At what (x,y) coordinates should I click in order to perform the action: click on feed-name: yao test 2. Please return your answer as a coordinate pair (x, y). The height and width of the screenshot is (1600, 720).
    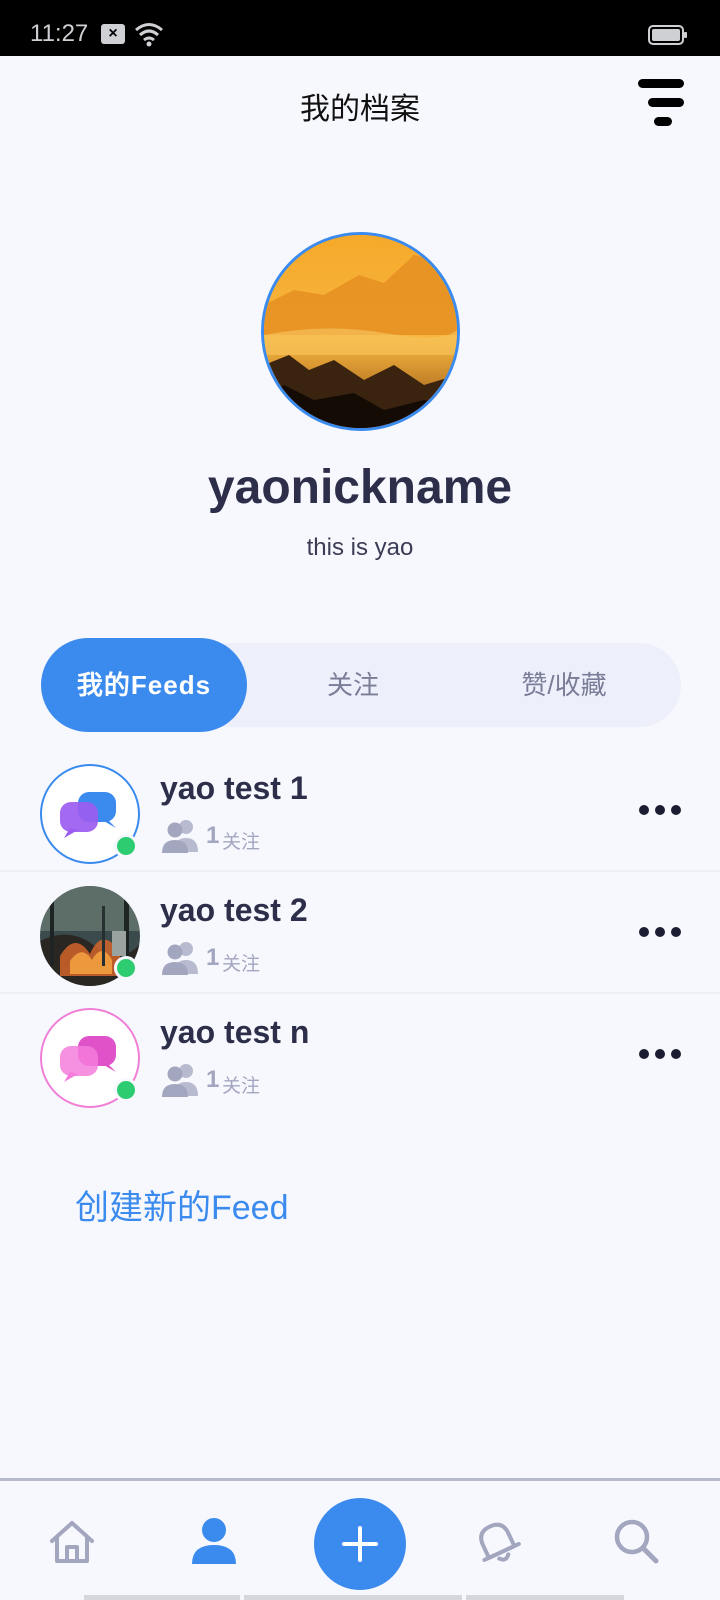
    Looking at the image, I should click on (234, 910).